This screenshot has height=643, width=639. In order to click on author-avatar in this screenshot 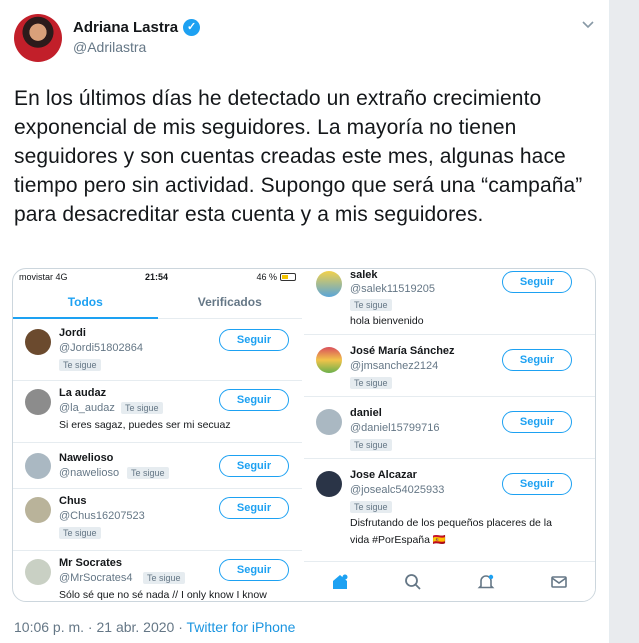, I will do `click(38, 38)`.